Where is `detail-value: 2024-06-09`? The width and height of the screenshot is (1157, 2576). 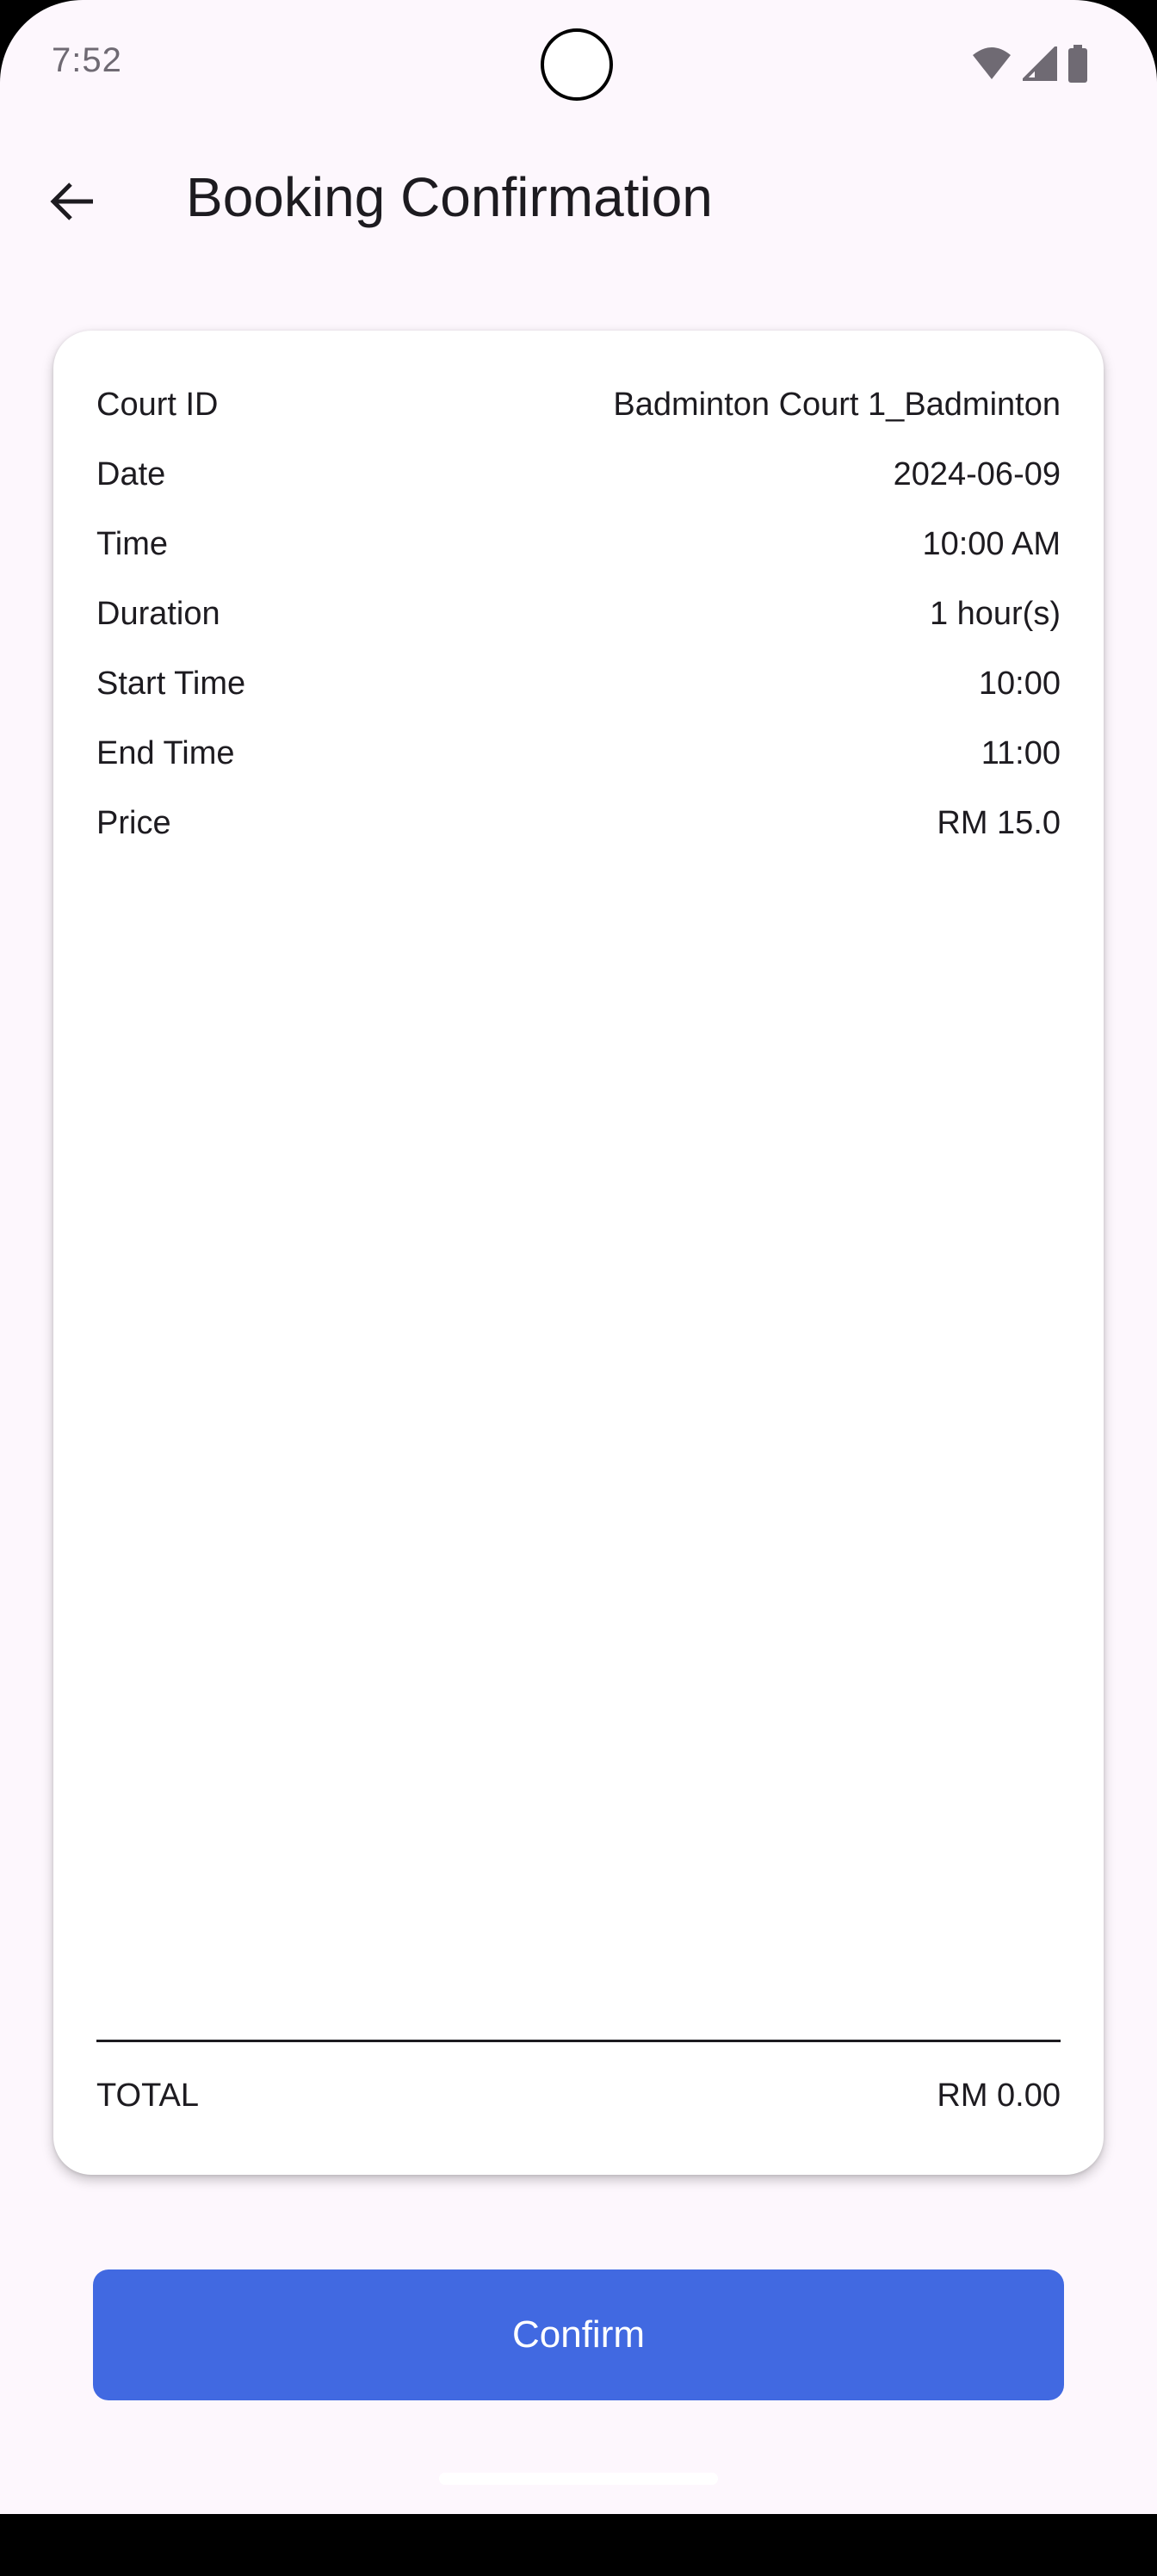 detail-value: 2024-06-09 is located at coordinates (977, 473).